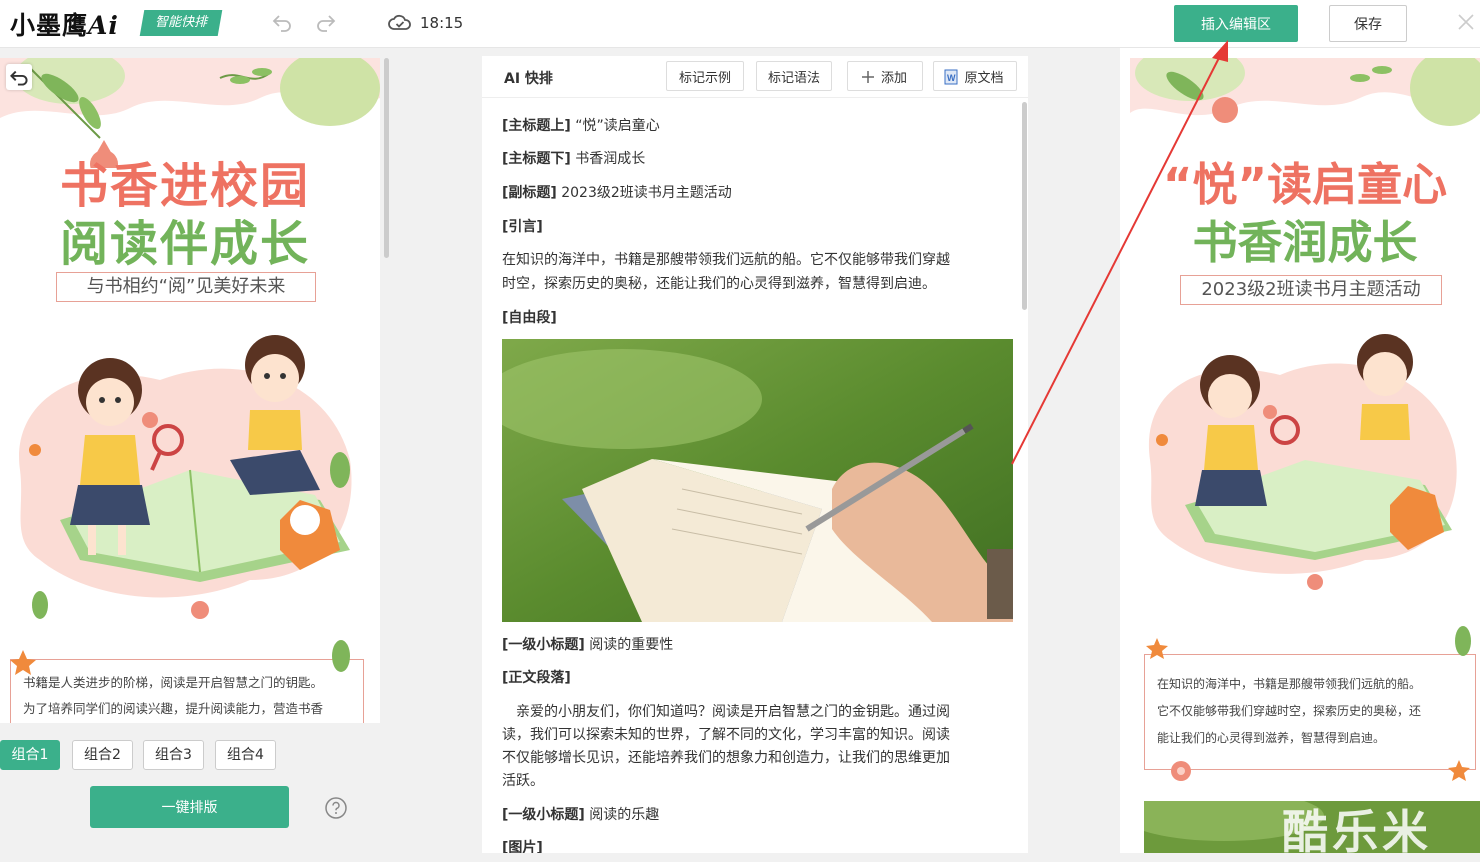  What do you see at coordinates (757, 480) in the screenshot?
I see `writing-notebook-photo` at bounding box center [757, 480].